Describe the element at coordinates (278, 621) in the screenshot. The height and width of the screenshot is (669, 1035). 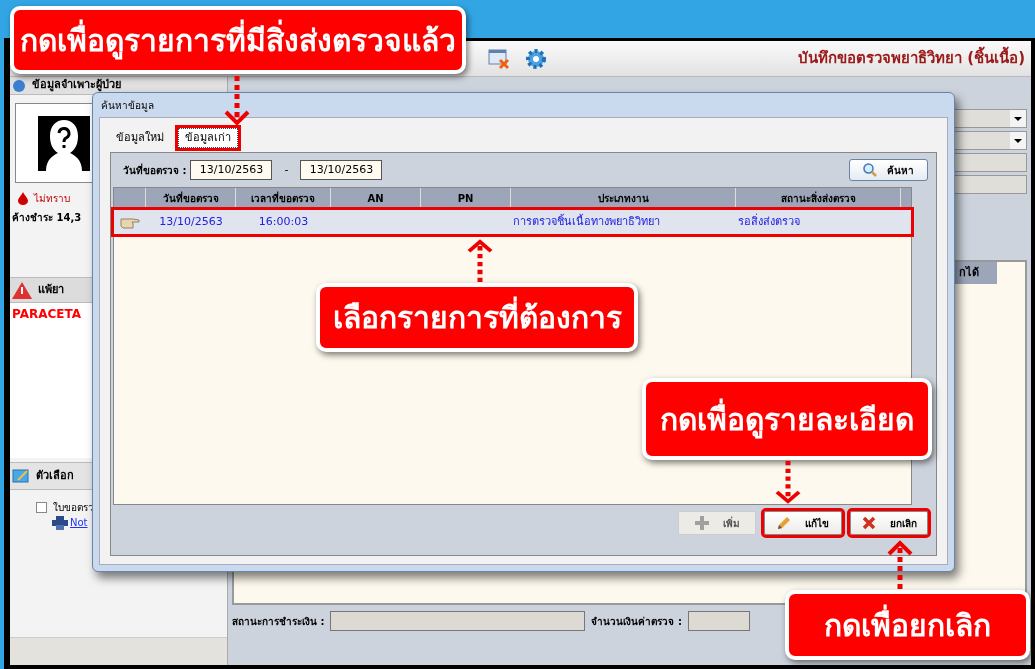
I see `field-label: สถานะการชำระเงิน :` at that location.